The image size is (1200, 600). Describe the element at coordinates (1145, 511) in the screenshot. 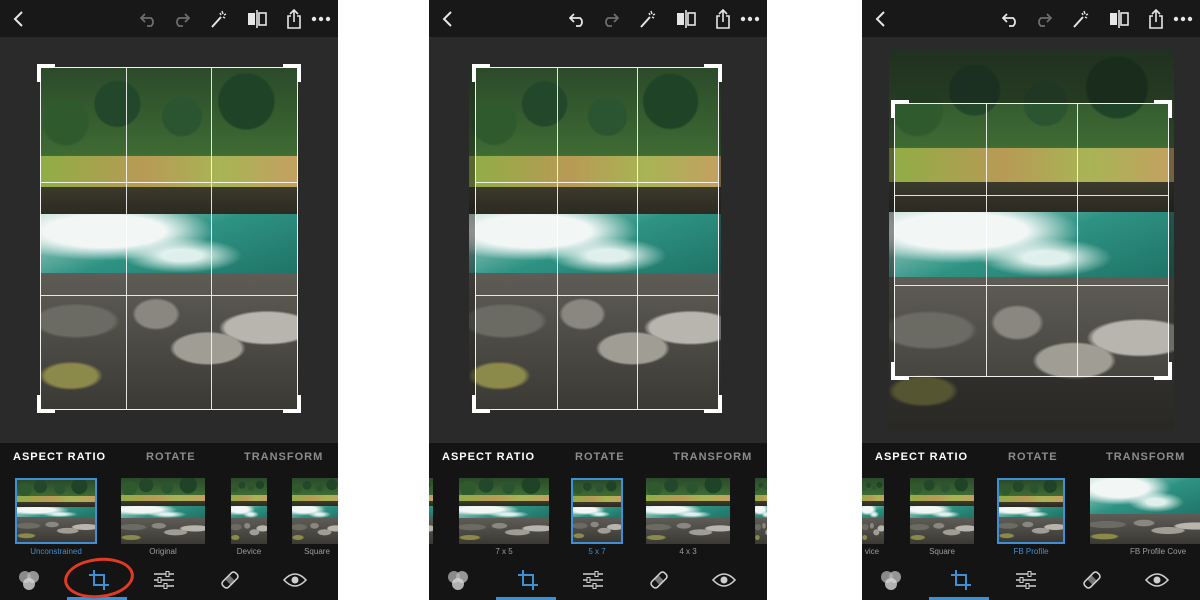

I see `thumb-fb-profile-cover` at that location.